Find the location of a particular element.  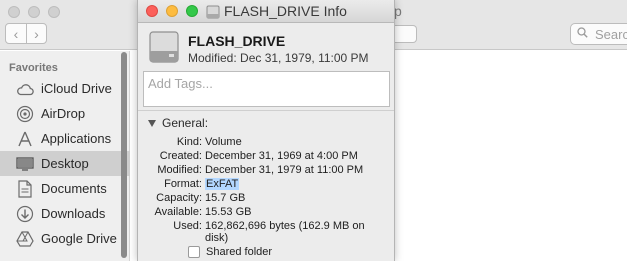

field-key: Kind: is located at coordinates (189, 142).